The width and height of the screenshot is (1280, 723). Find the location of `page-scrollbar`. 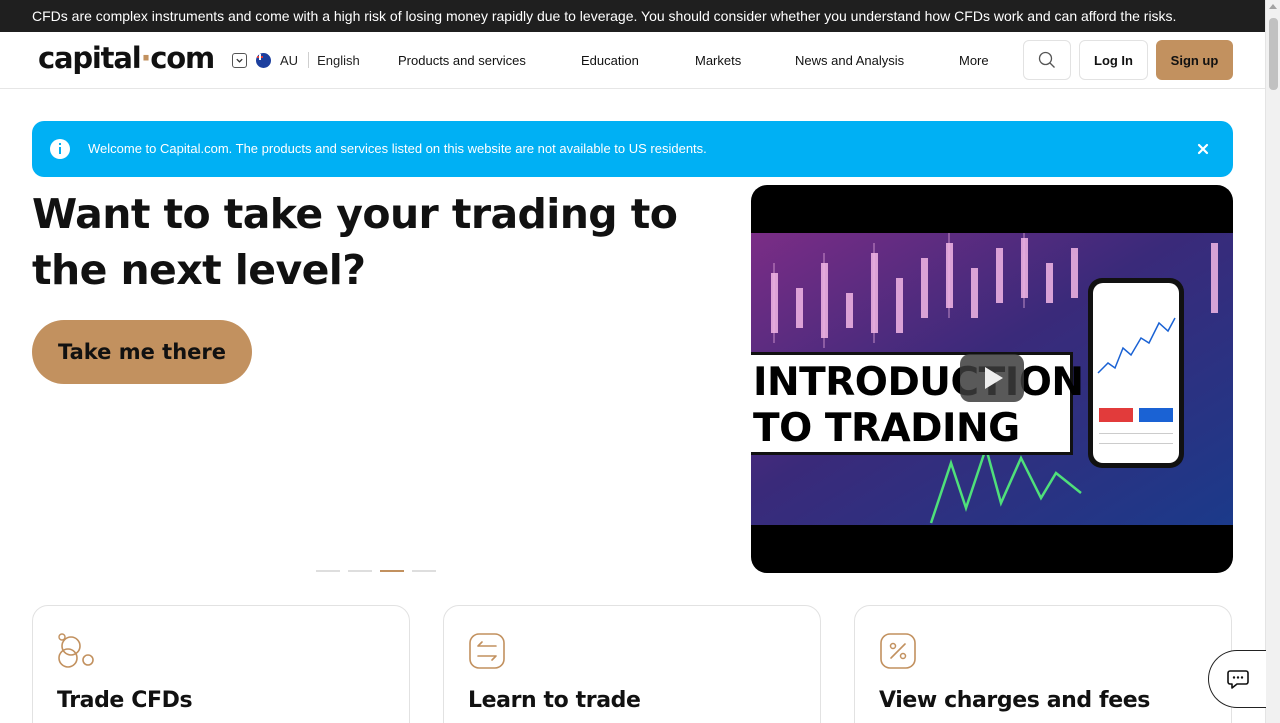

page-scrollbar is located at coordinates (1272, 361).